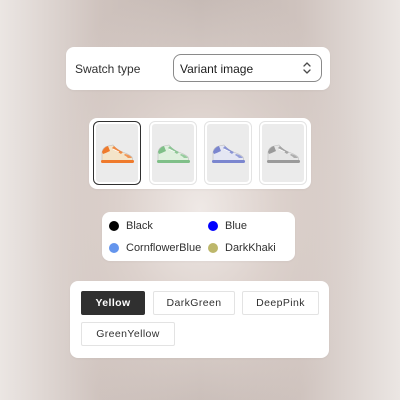 This screenshot has height=400, width=400. I want to click on color-swatch-label: DarkKhaki, so click(250, 248).